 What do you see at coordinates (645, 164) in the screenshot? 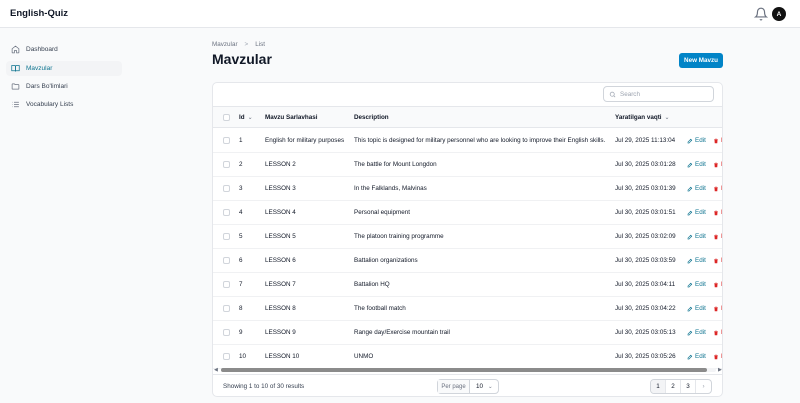
I see `cell-created: Jul 30, 2025 03:01:28` at bounding box center [645, 164].